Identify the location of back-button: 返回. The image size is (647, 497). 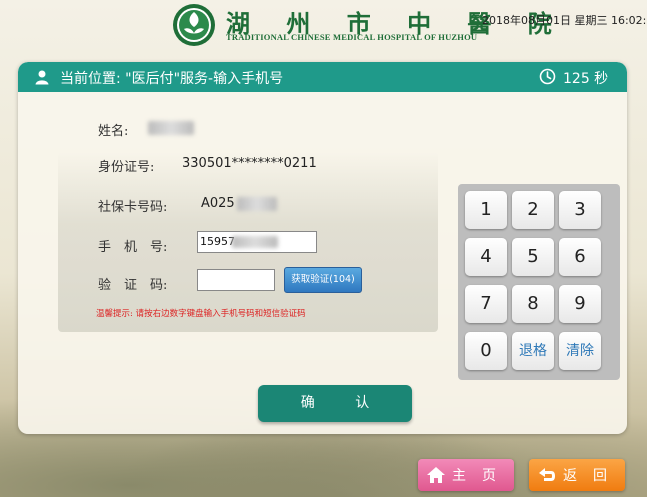
(577, 475).